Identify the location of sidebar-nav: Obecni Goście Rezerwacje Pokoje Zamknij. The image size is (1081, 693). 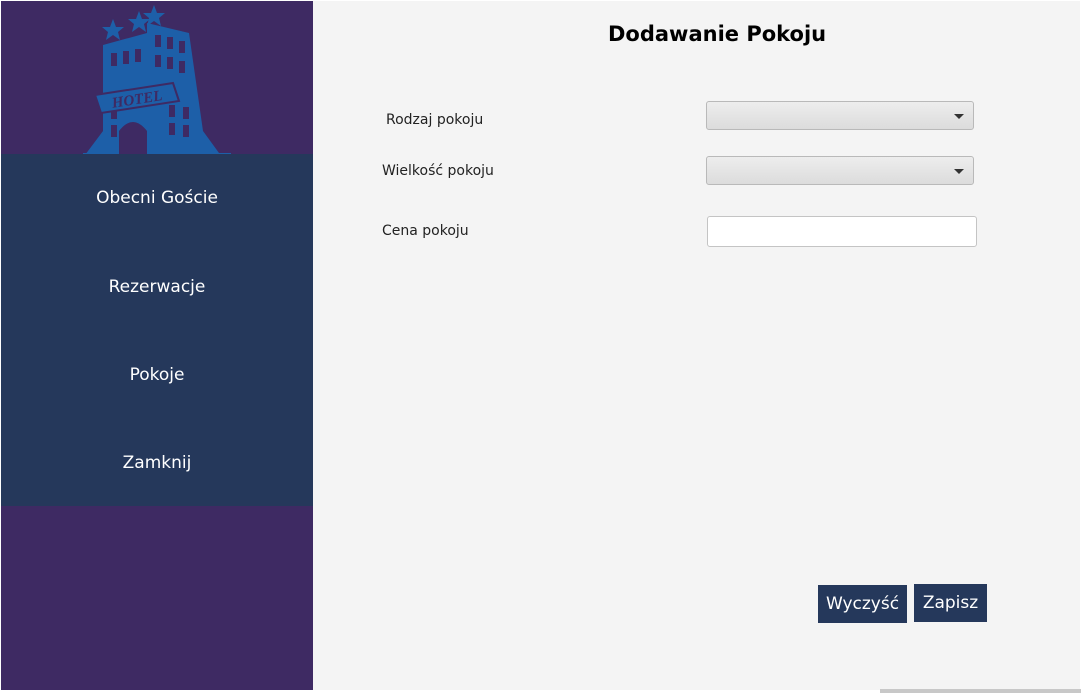
(157, 330).